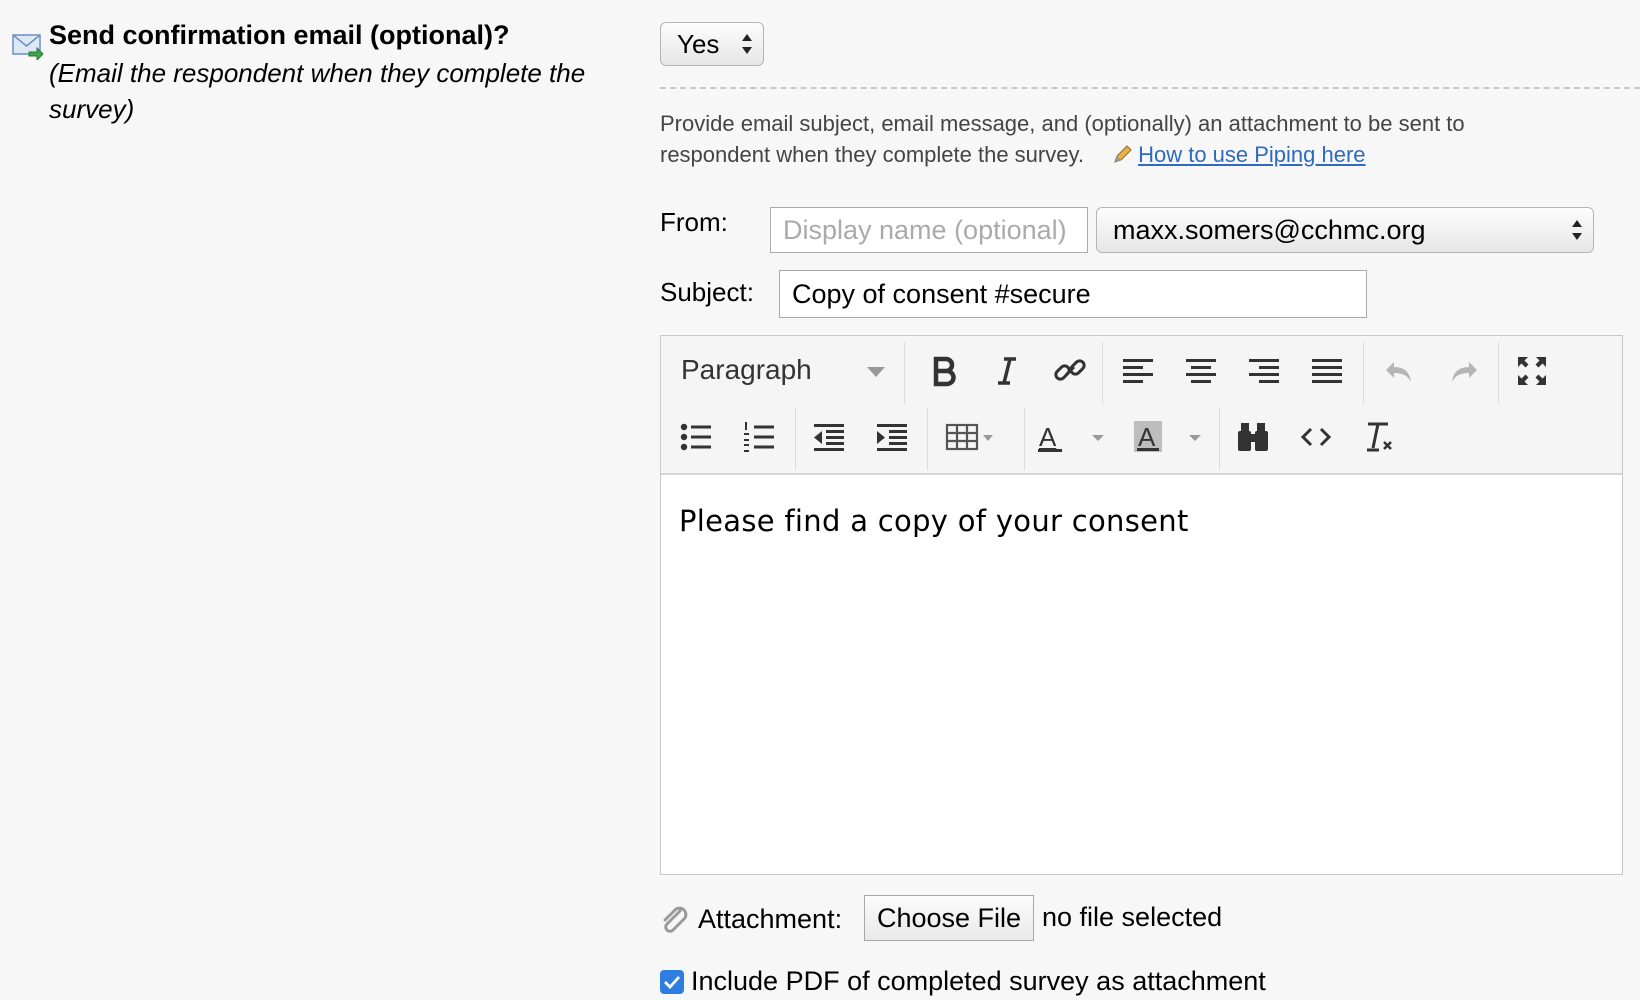 Image resolution: width=1640 pixels, height=1000 pixels. I want to click on italic-button, so click(1007, 371).